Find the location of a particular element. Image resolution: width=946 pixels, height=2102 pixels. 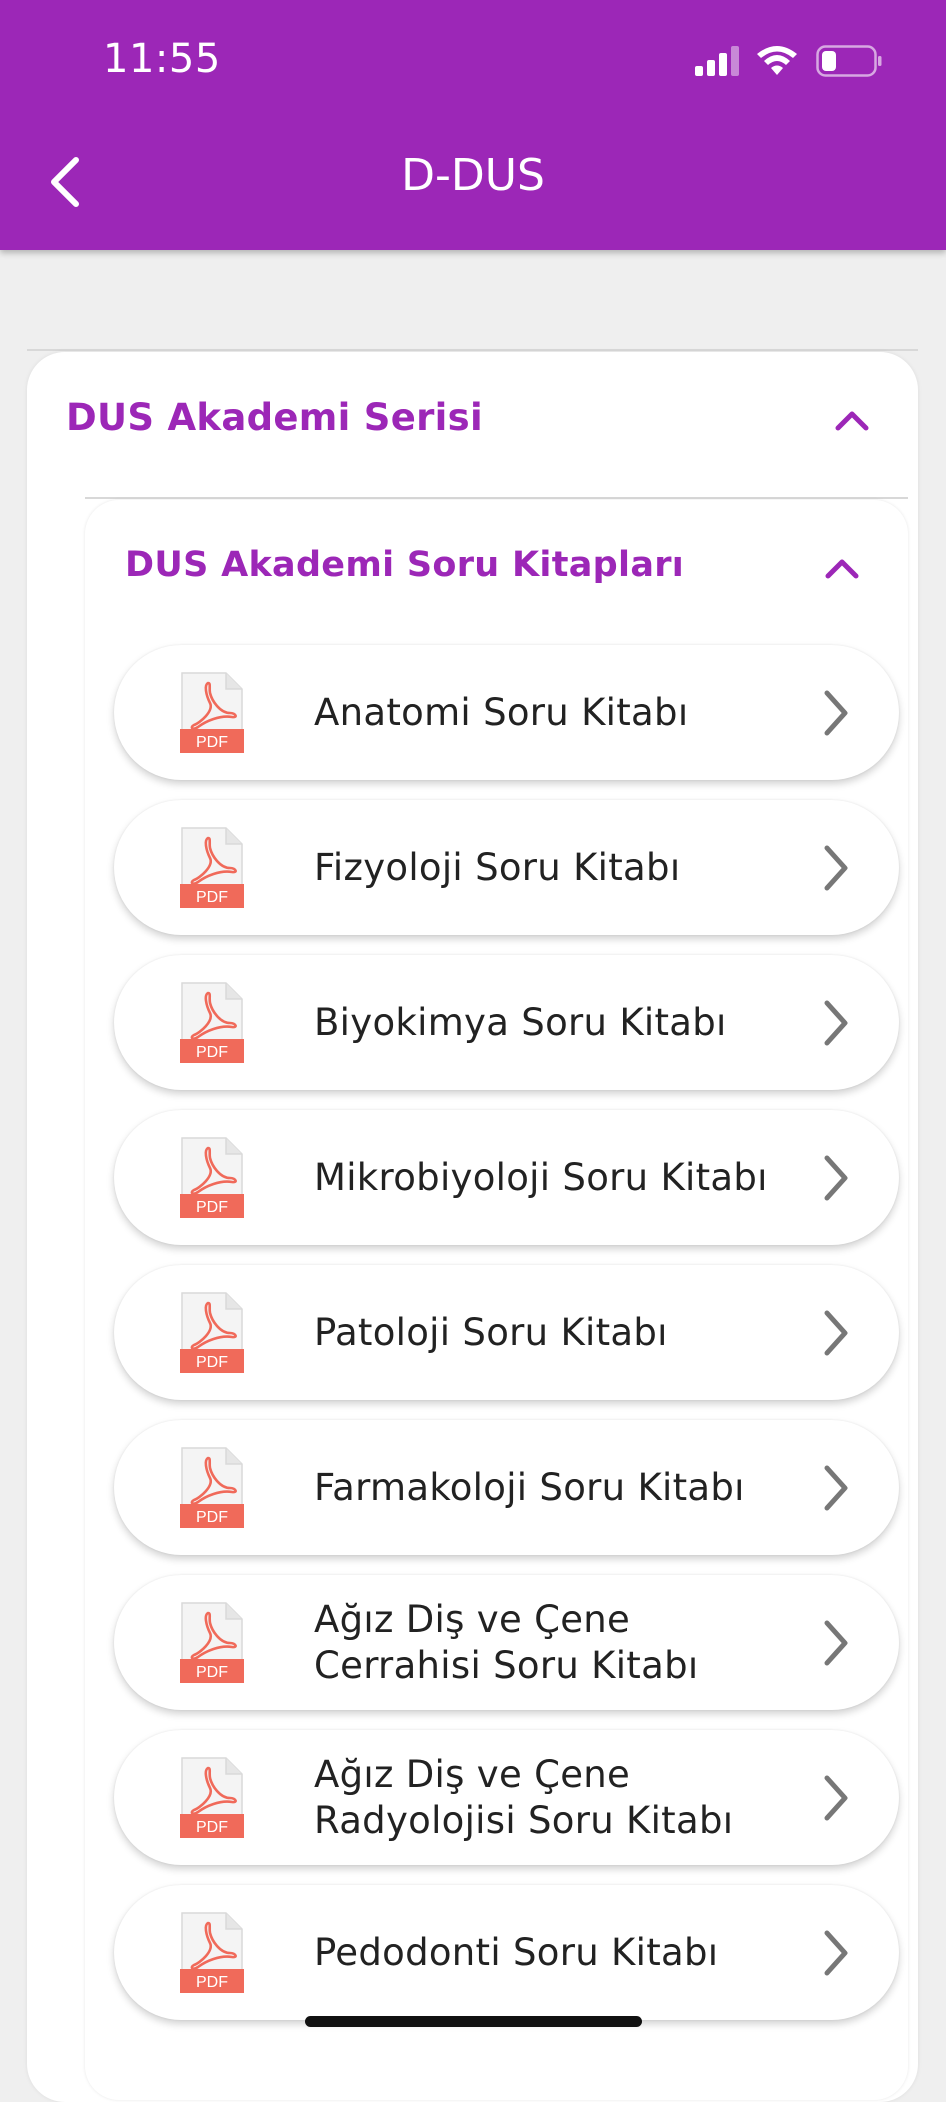

list-item: PDF Biyokimya Soru Kitabı is located at coordinates (506, 1022).